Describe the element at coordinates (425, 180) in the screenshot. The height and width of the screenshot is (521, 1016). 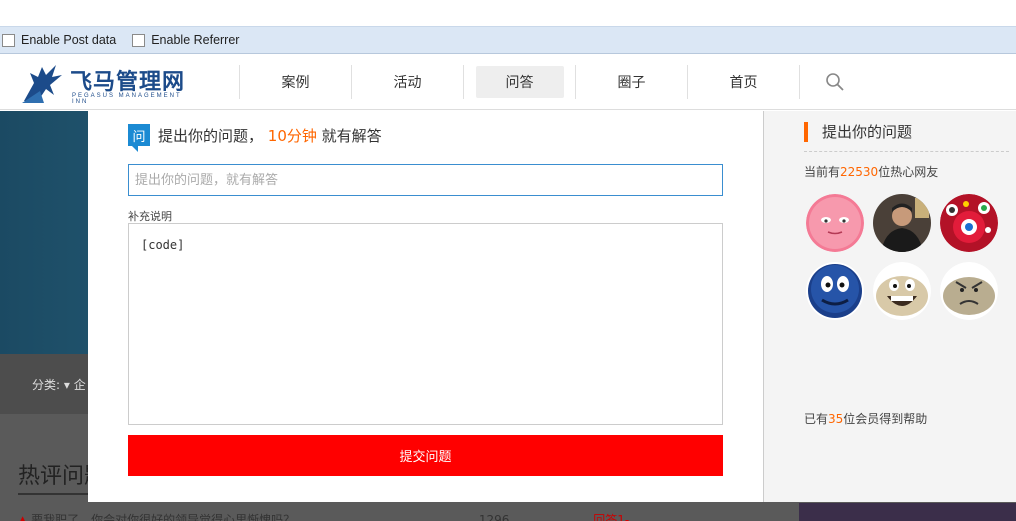
I see `question-input` at that location.